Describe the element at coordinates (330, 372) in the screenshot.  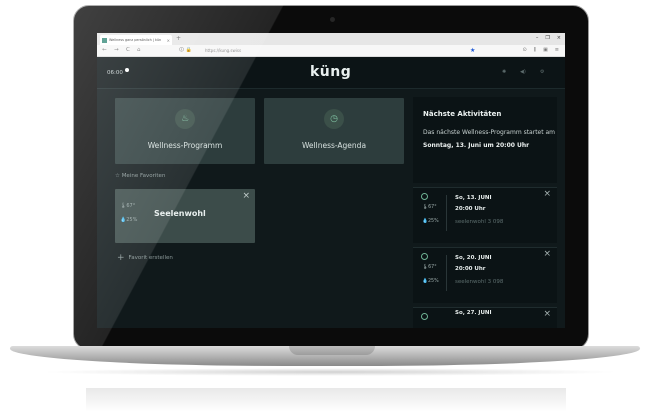
I see `laptop-shadow` at that location.